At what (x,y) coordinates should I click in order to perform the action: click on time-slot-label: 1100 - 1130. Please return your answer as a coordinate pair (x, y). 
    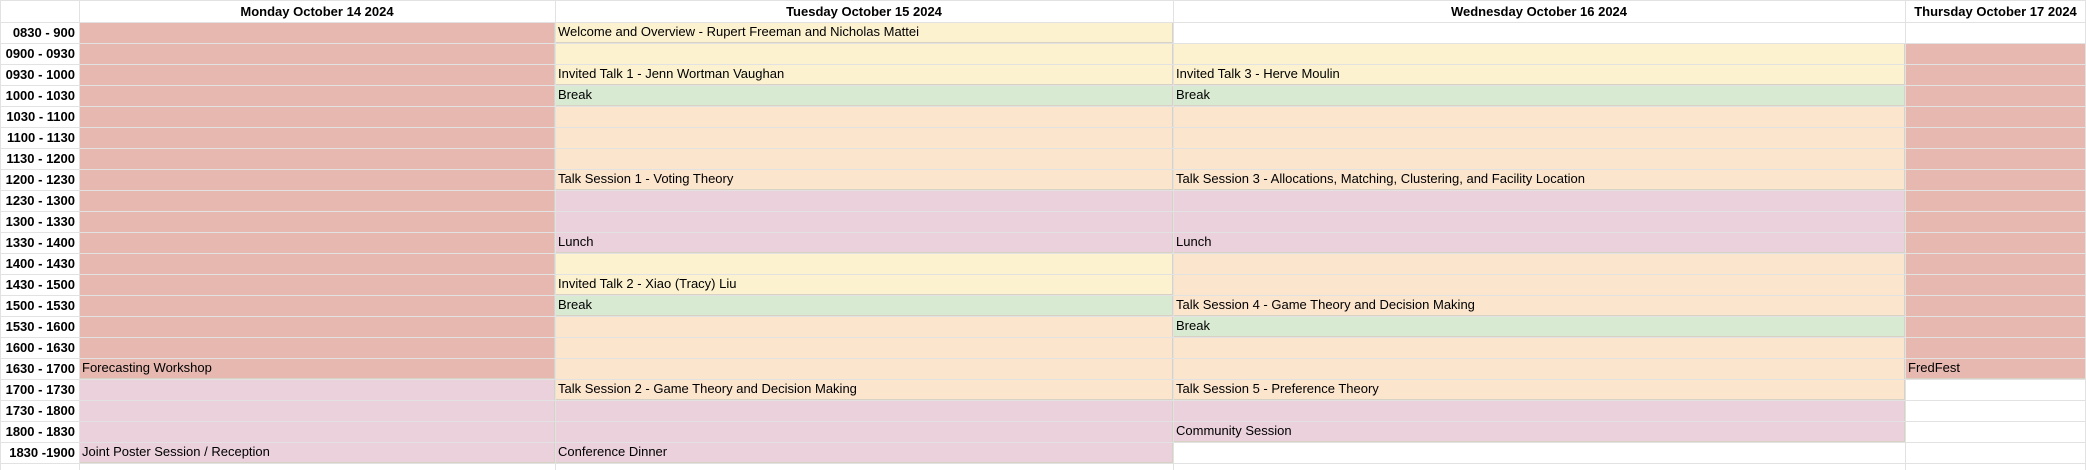
    Looking at the image, I should click on (41, 137).